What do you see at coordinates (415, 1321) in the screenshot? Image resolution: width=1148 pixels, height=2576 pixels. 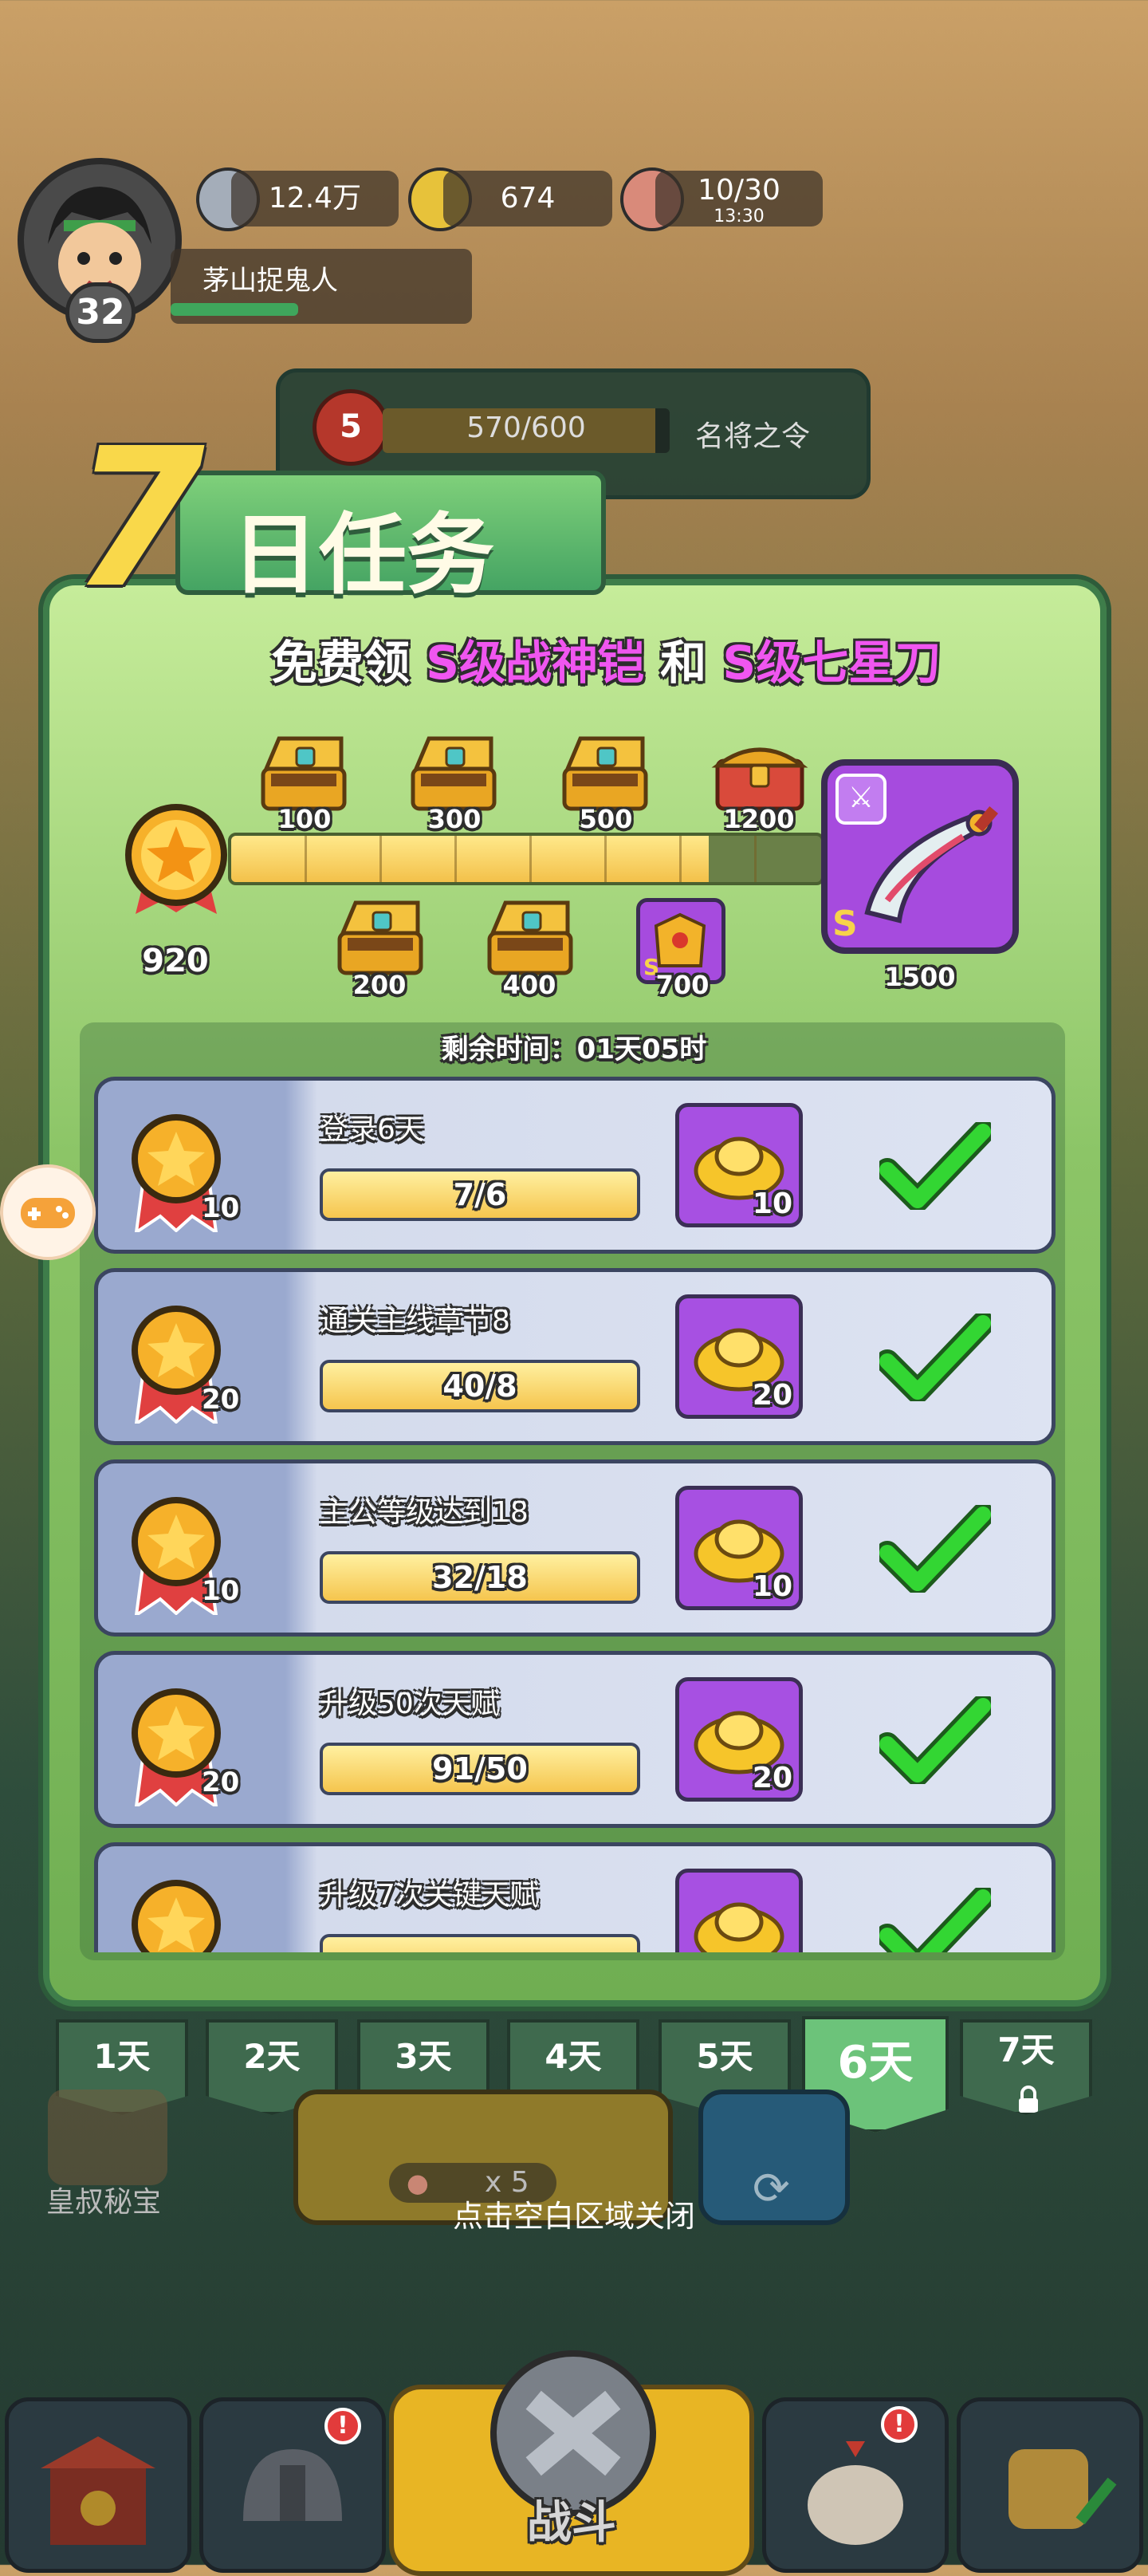 I see `task-name: 通关主线章节8` at bounding box center [415, 1321].